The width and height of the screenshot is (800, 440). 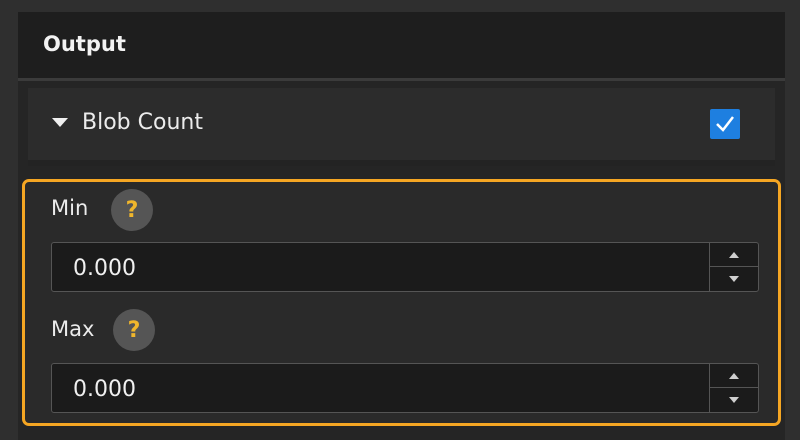 I want to click on collapse-arrow-icon, so click(x=60, y=122).